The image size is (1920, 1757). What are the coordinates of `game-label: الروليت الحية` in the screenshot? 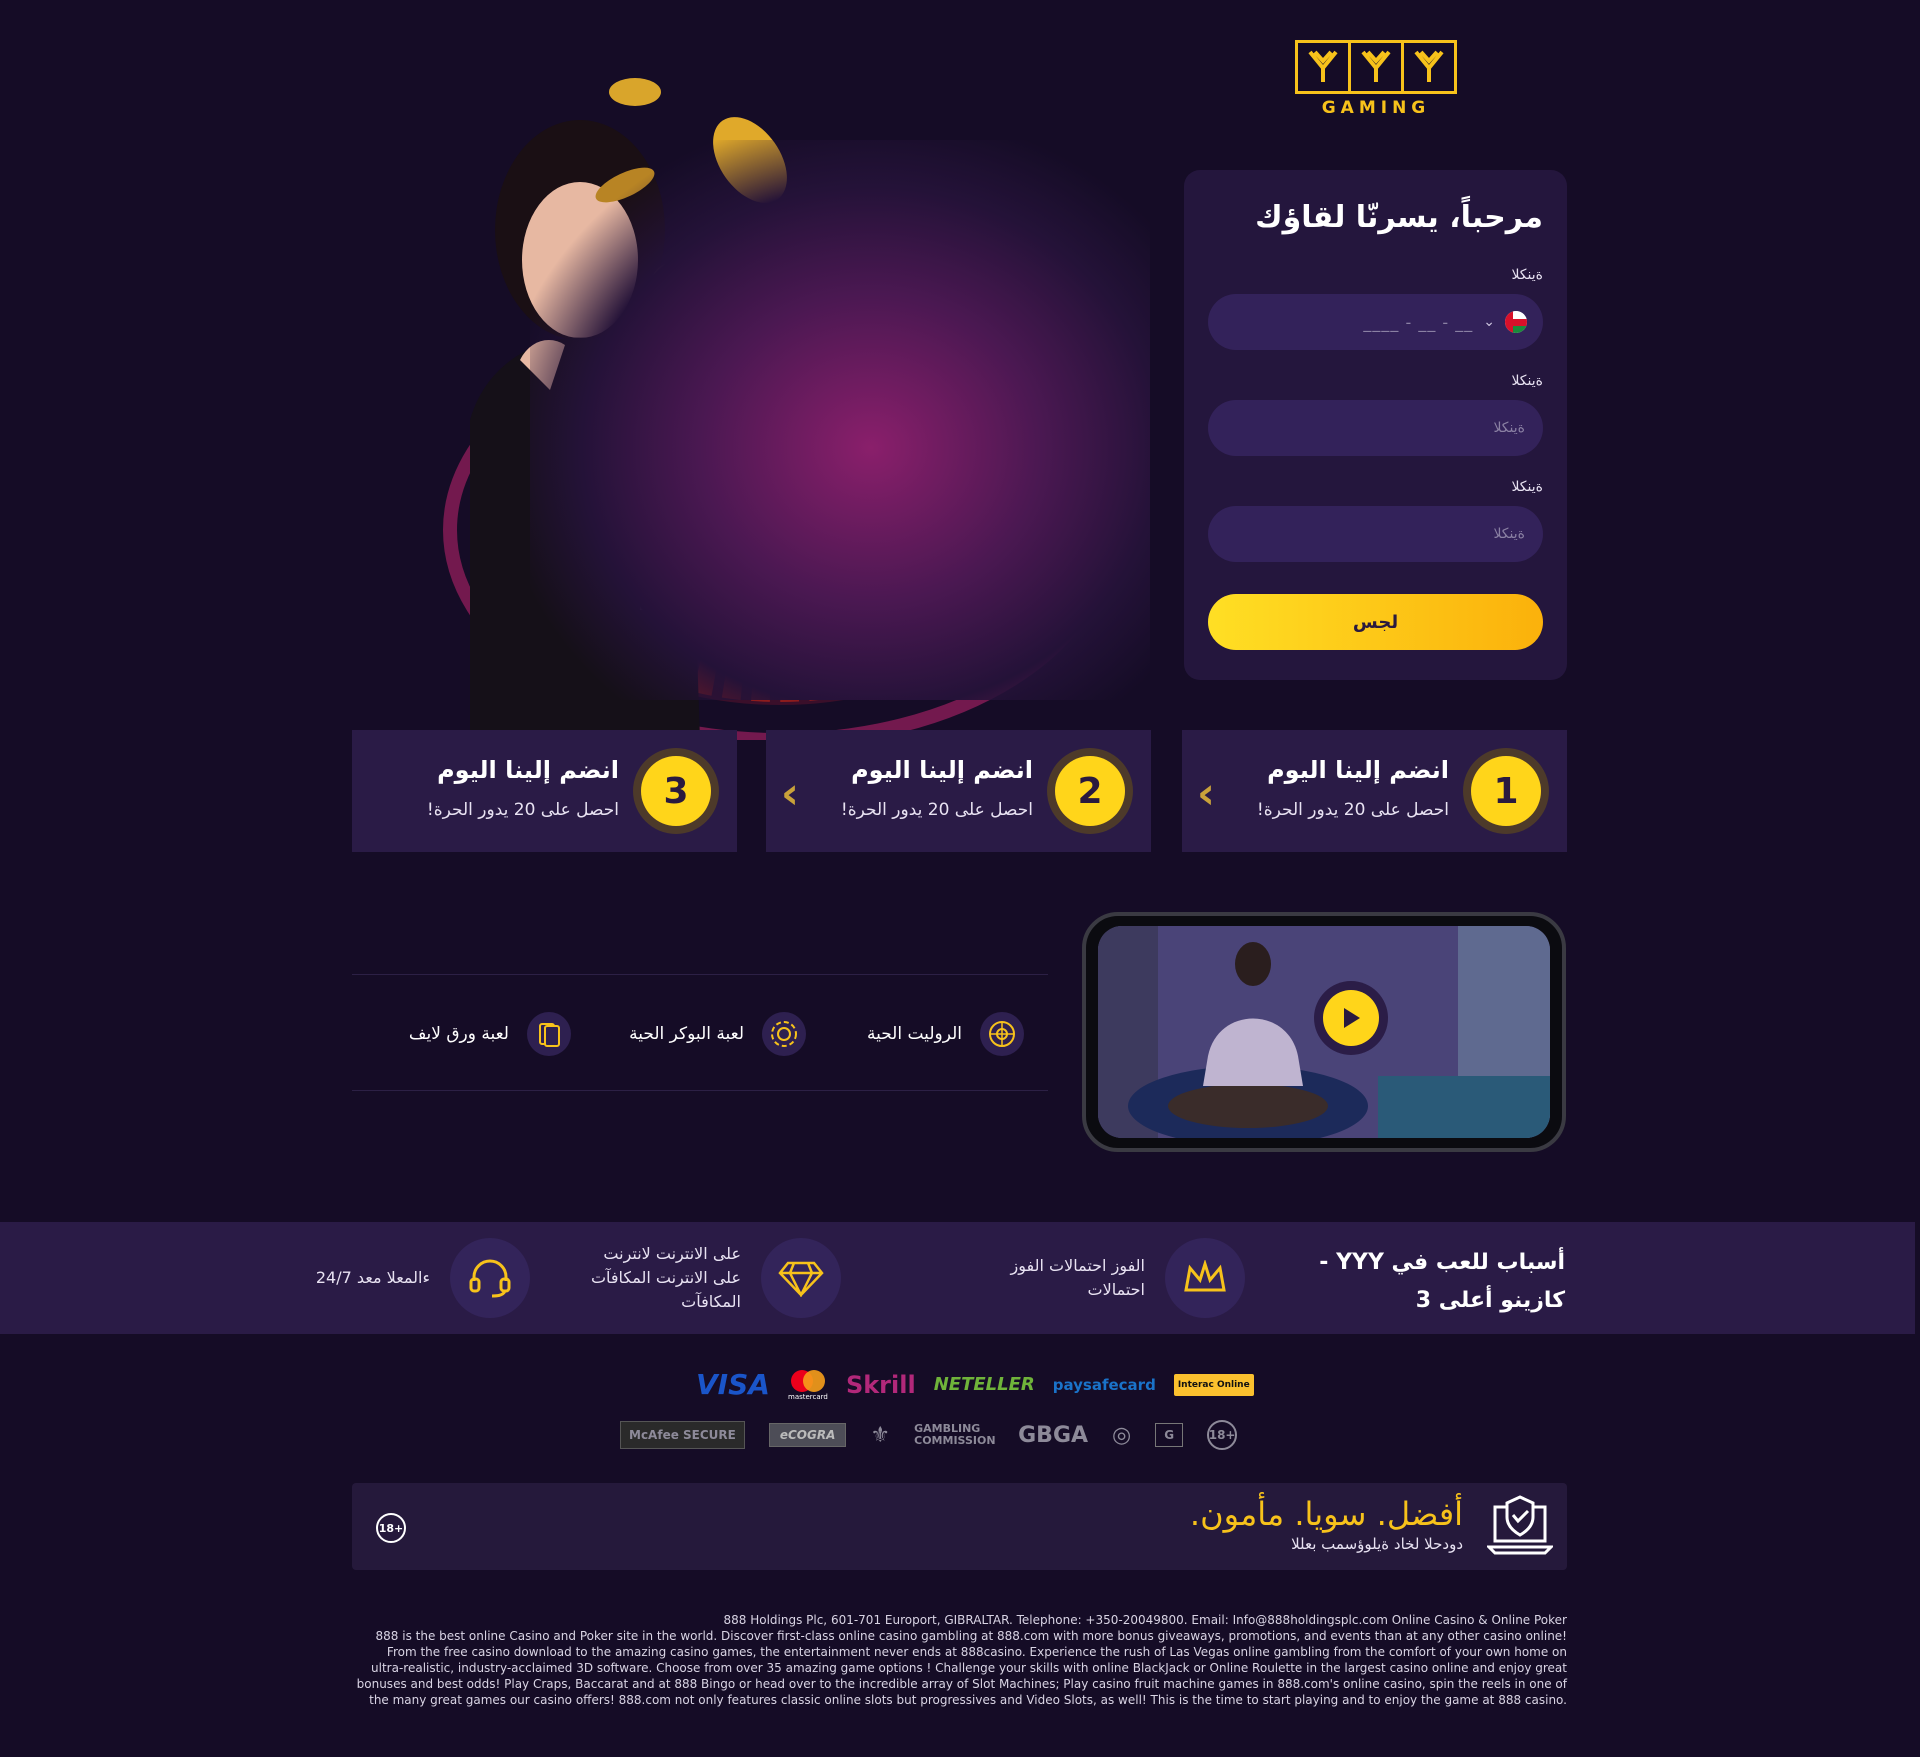 It's located at (914, 1034).